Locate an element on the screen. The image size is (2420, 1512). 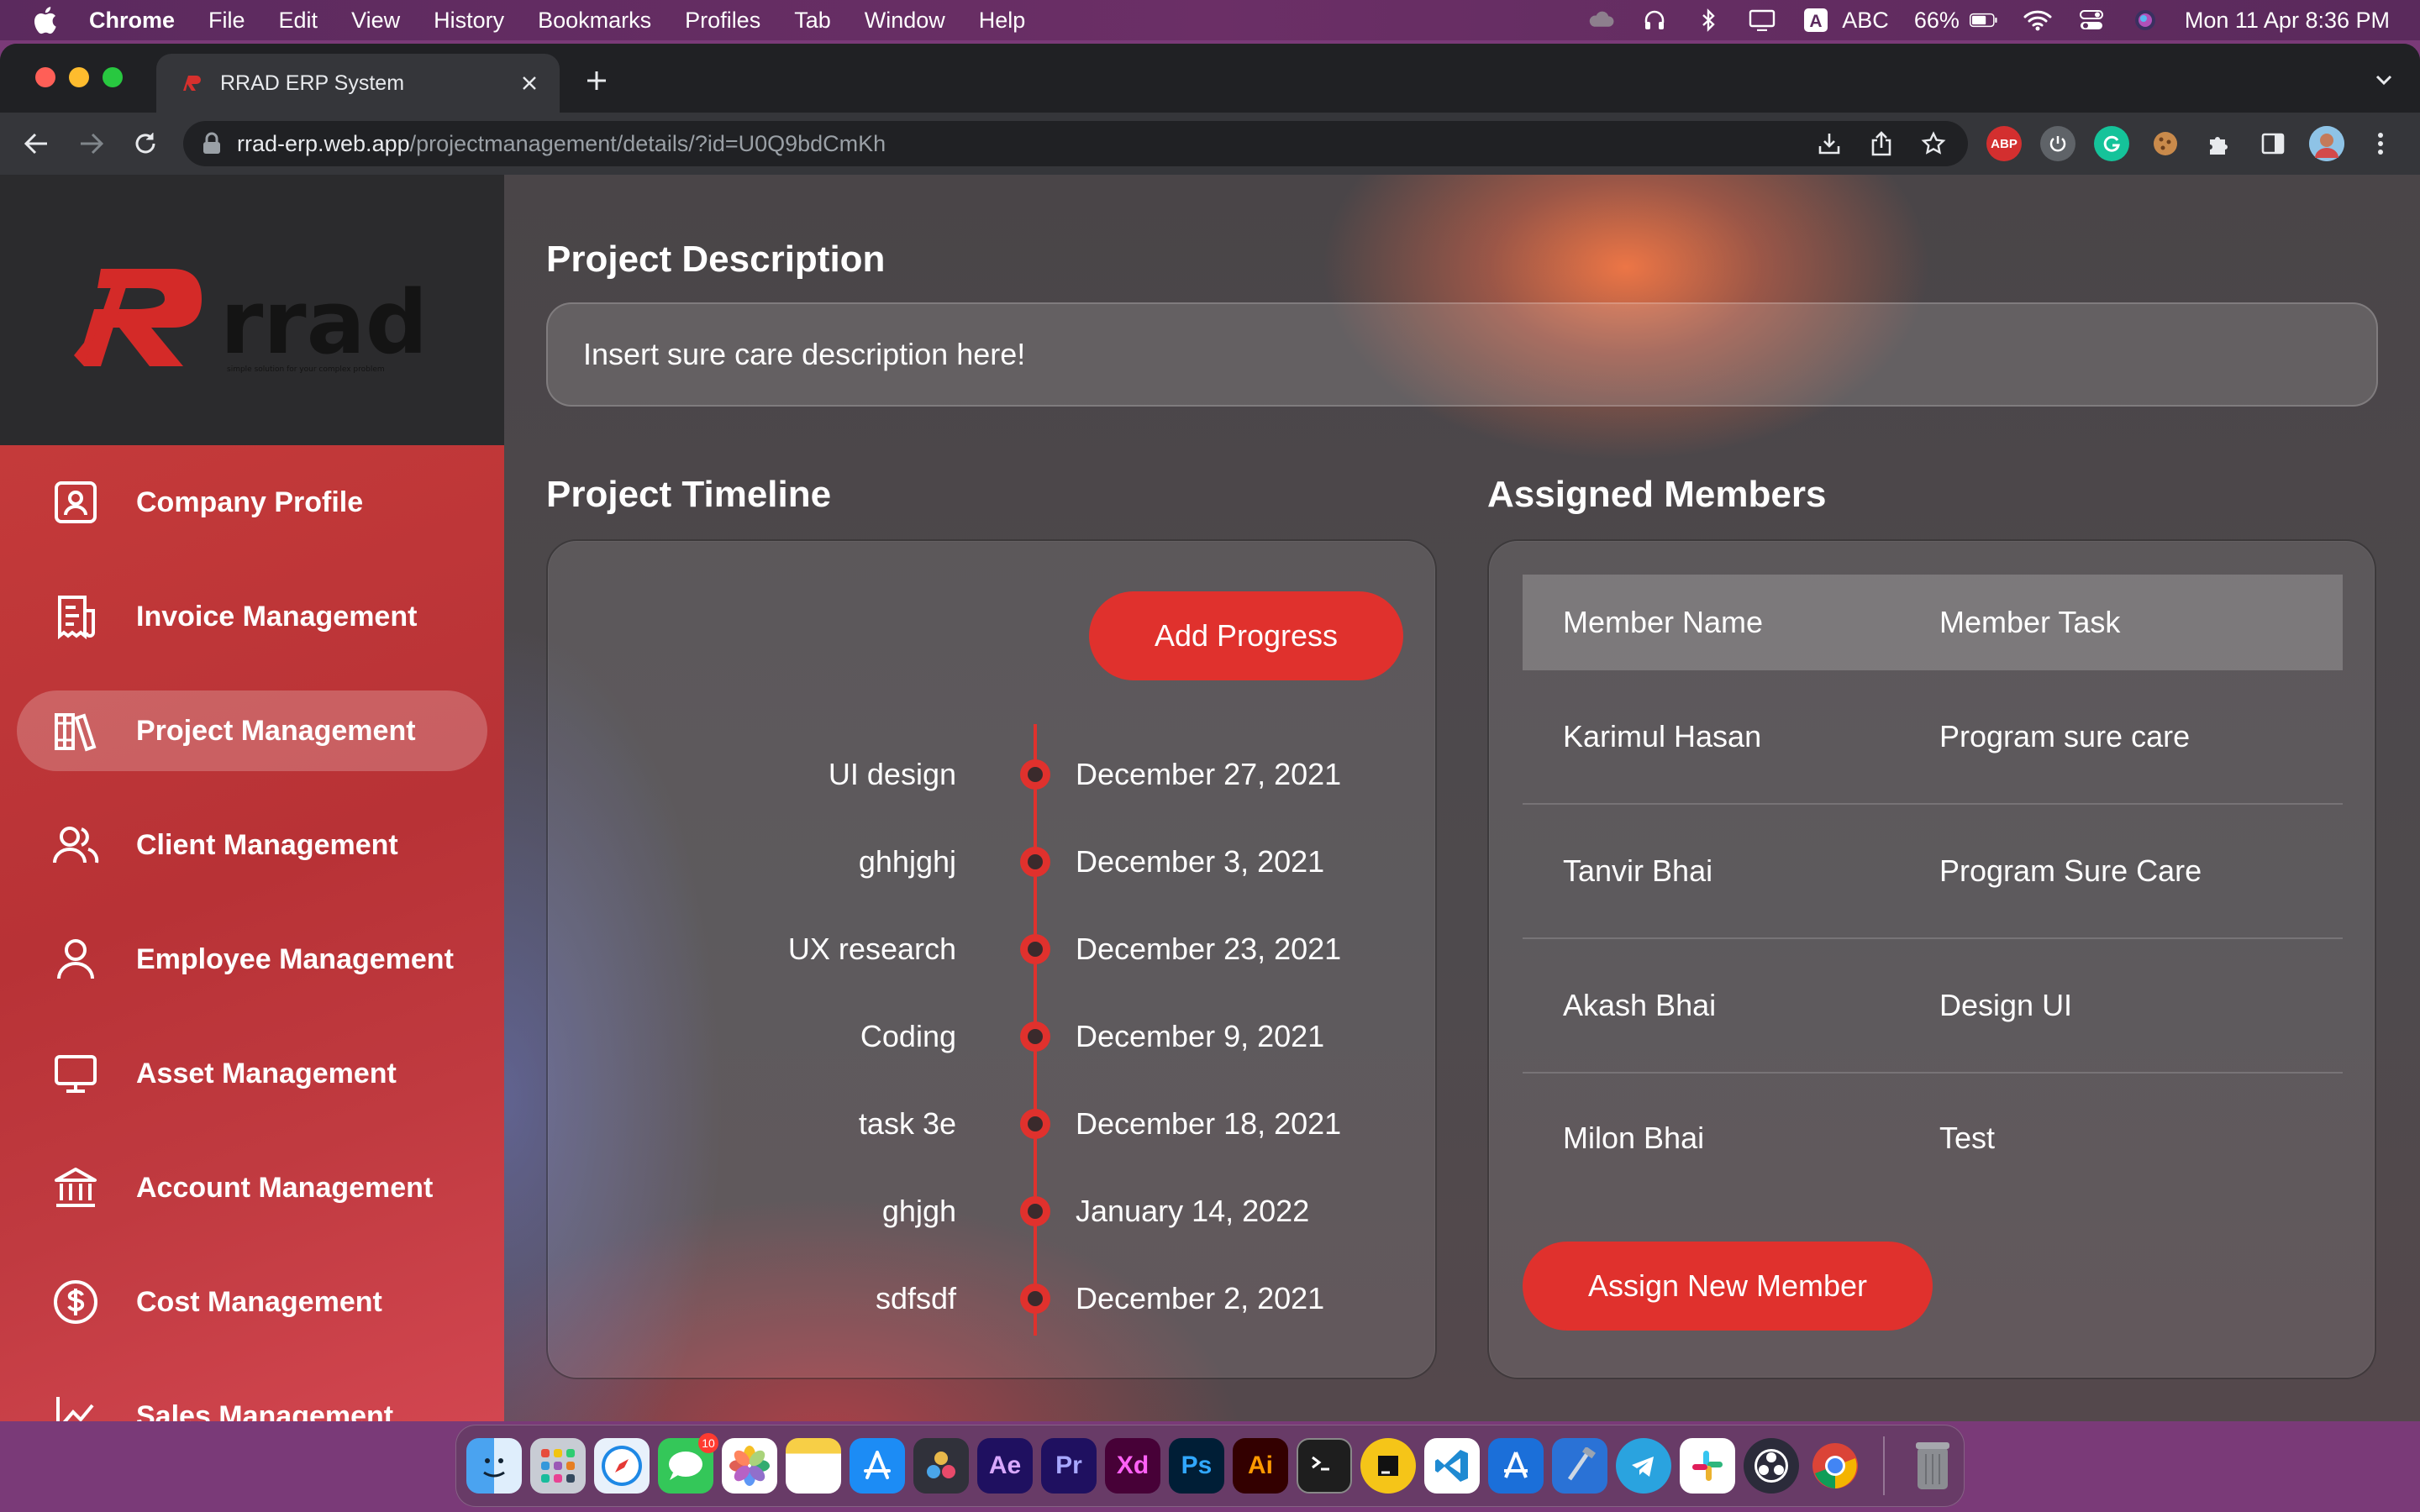
sidebar-item-cost-management: Cost Management is located at coordinates (252, 1302).